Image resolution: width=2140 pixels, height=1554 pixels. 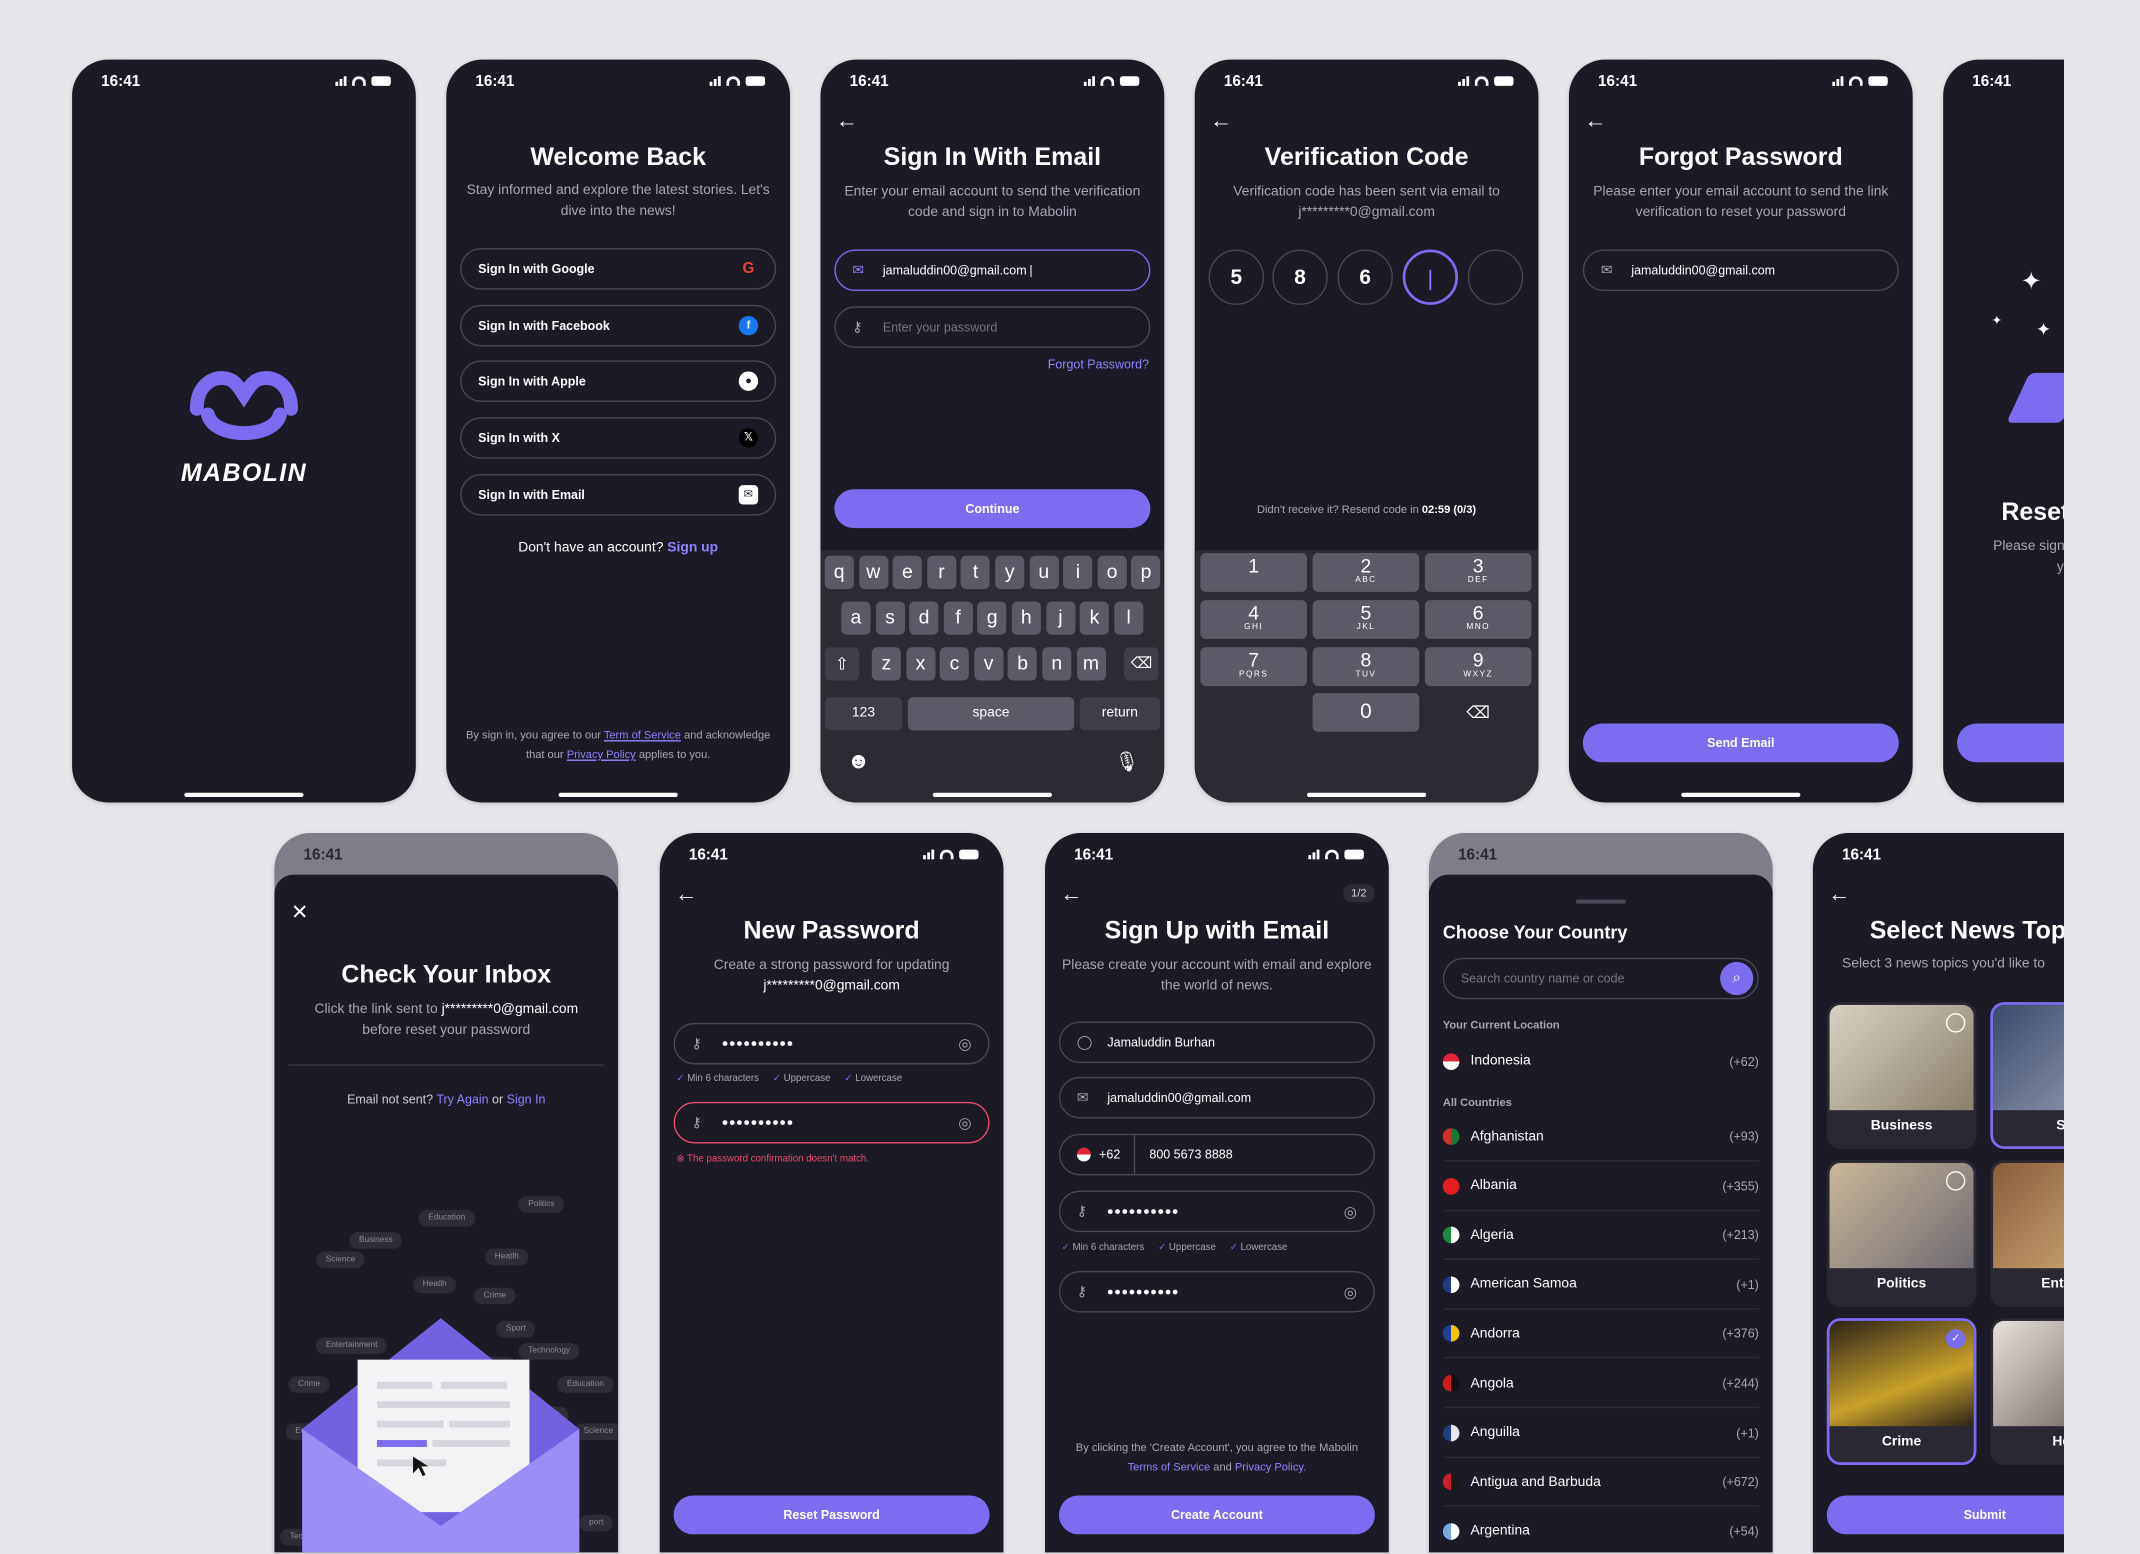 What do you see at coordinates (2027, 1392) in the screenshot?
I see `topic-card: Hea` at bounding box center [2027, 1392].